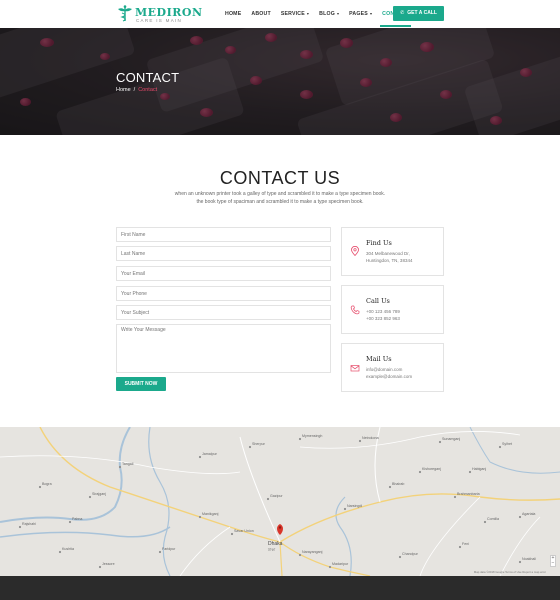 The width and height of the screenshot is (560, 600). What do you see at coordinates (398, 484) in the screenshot?
I see `map-place-label: Bhairab` at bounding box center [398, 484].